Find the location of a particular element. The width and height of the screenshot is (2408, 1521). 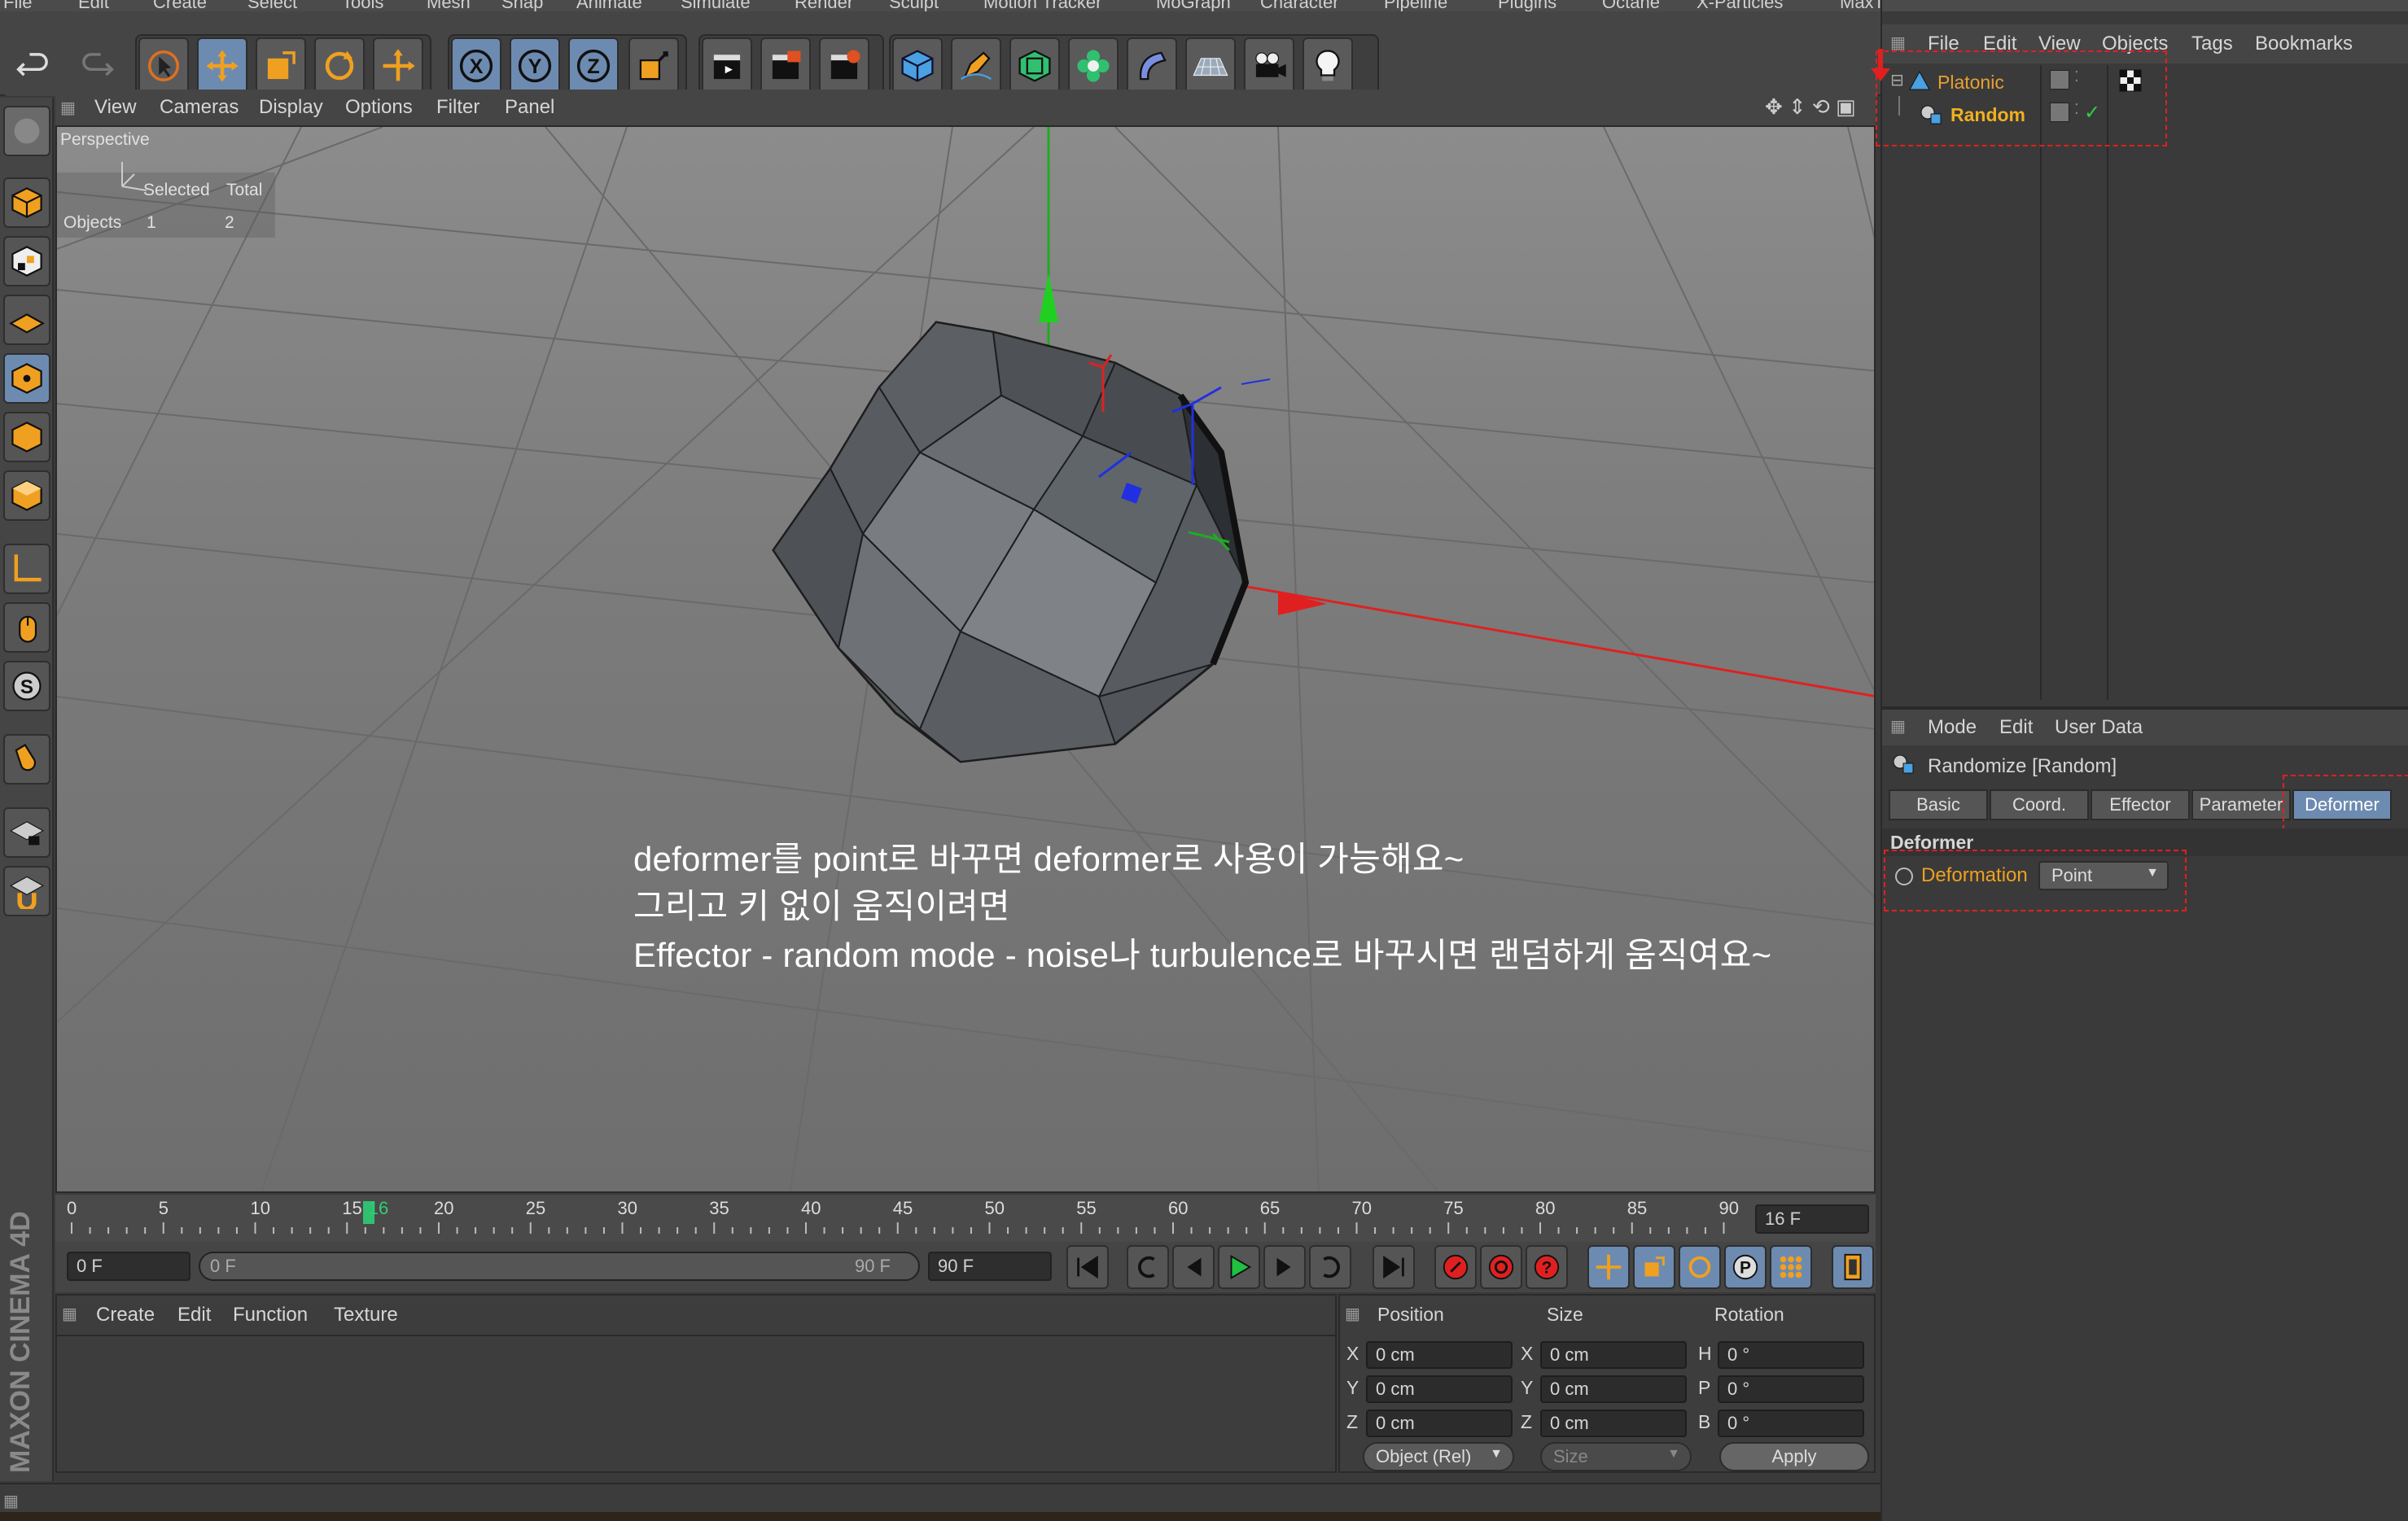

apply-button: Apply is located at coordinates (1794, 1457).